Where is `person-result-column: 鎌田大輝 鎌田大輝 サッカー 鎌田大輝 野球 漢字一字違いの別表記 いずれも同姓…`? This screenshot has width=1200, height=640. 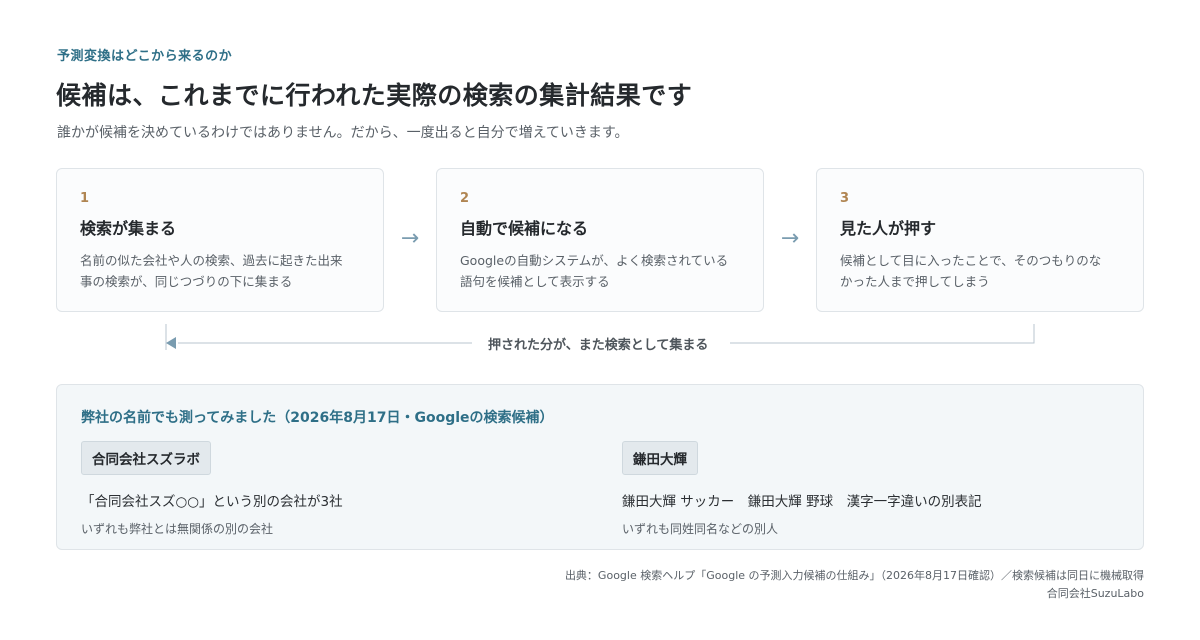 person-result-column: 鎌田大輝 鎌田大輝 サッカー 鎌田大輝 野球 漢字一字違いの別表記 いずれも同姓… is located at coordinates (802, 489).